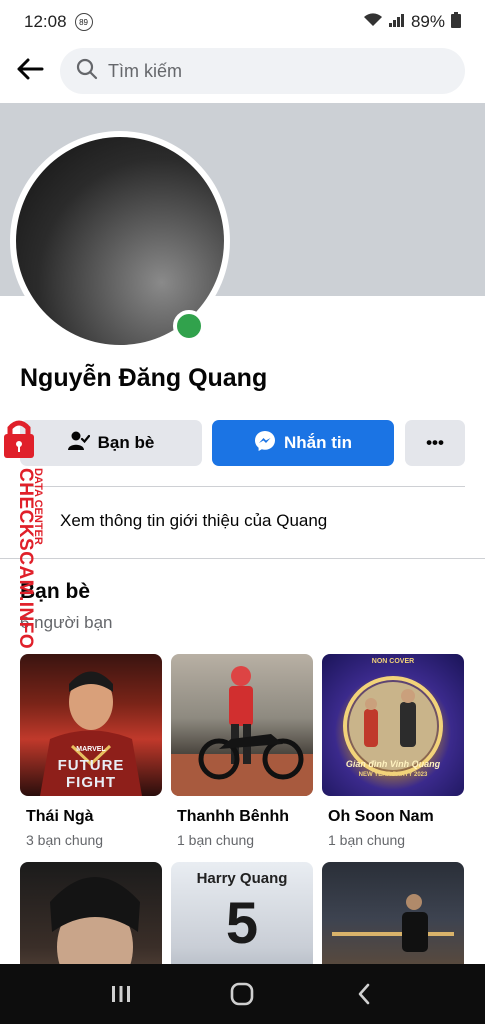 This screenshot has width=485, height=1024. I want to click on friend-photo: MARVEL FUTURE FIGHT, so click(91, 725).